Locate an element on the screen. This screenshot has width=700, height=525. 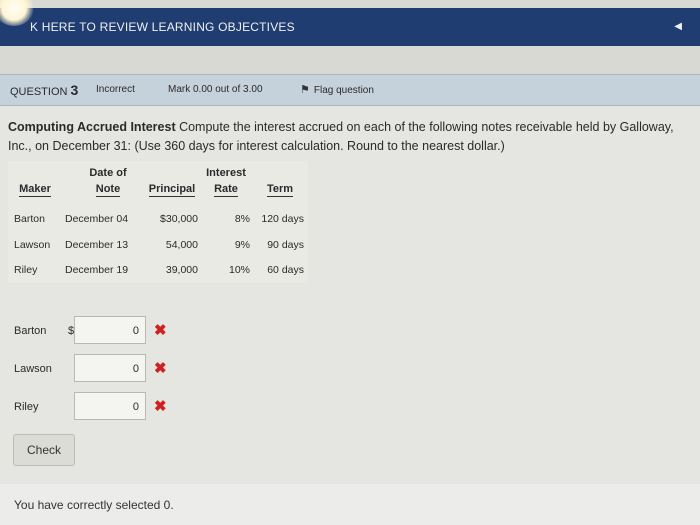
table-cell-principal: 54,000 is located at coordinates (181, 245).